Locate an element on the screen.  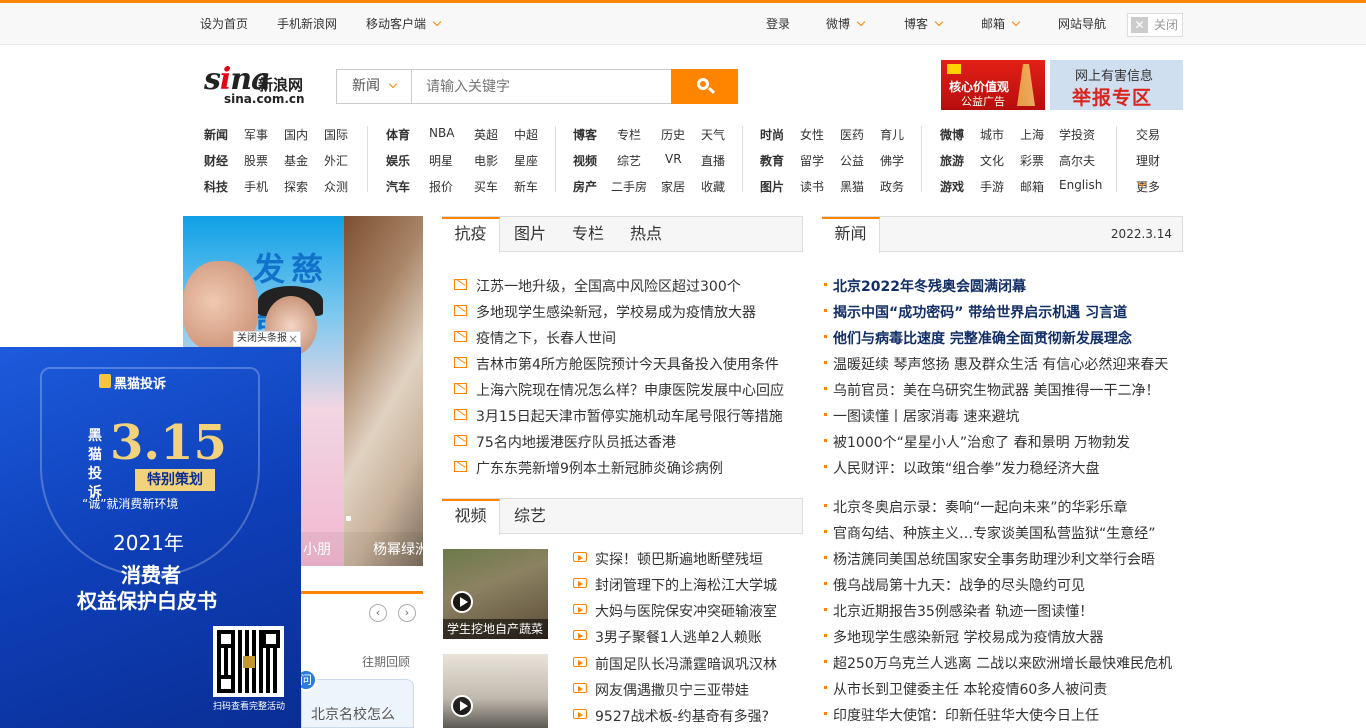
search-input is located at coordinates (542, 86).